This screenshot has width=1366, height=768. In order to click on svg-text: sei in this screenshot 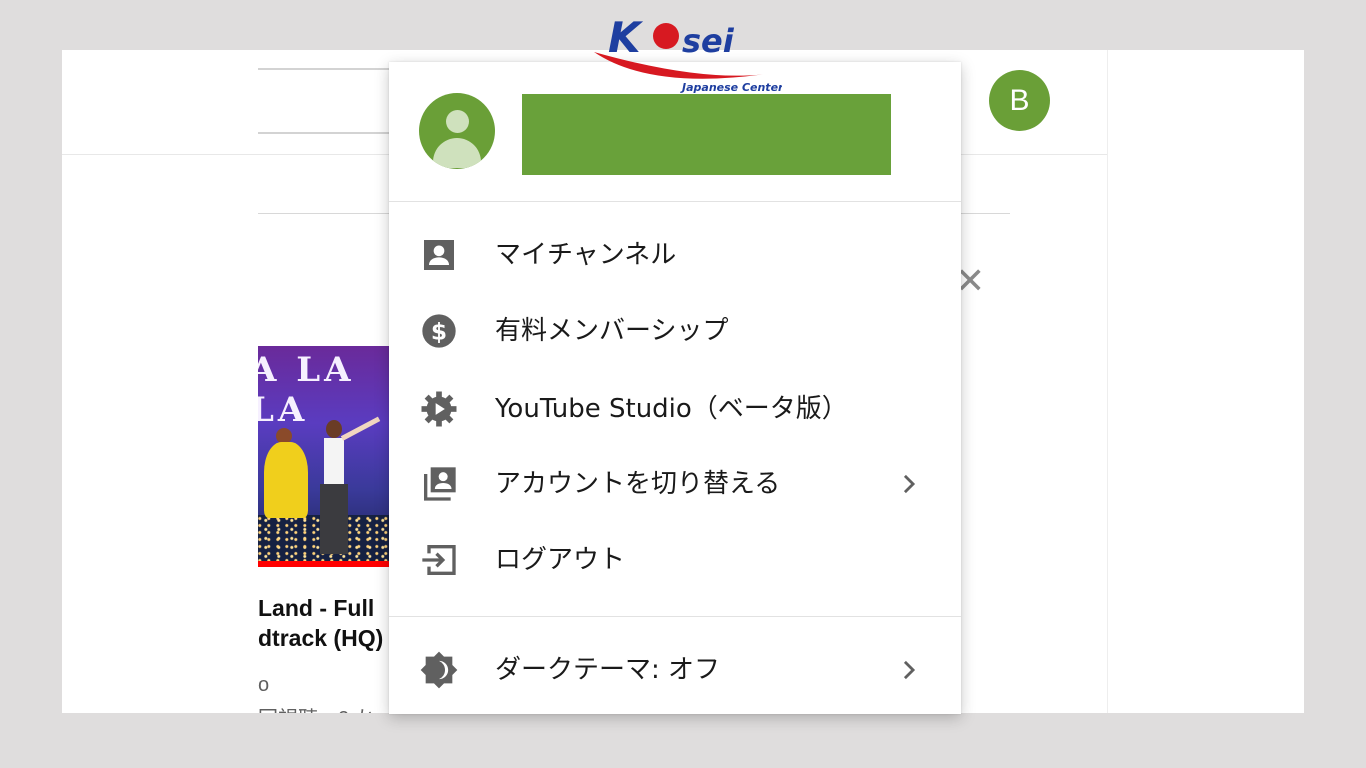, I will do `click(708, 41)`.